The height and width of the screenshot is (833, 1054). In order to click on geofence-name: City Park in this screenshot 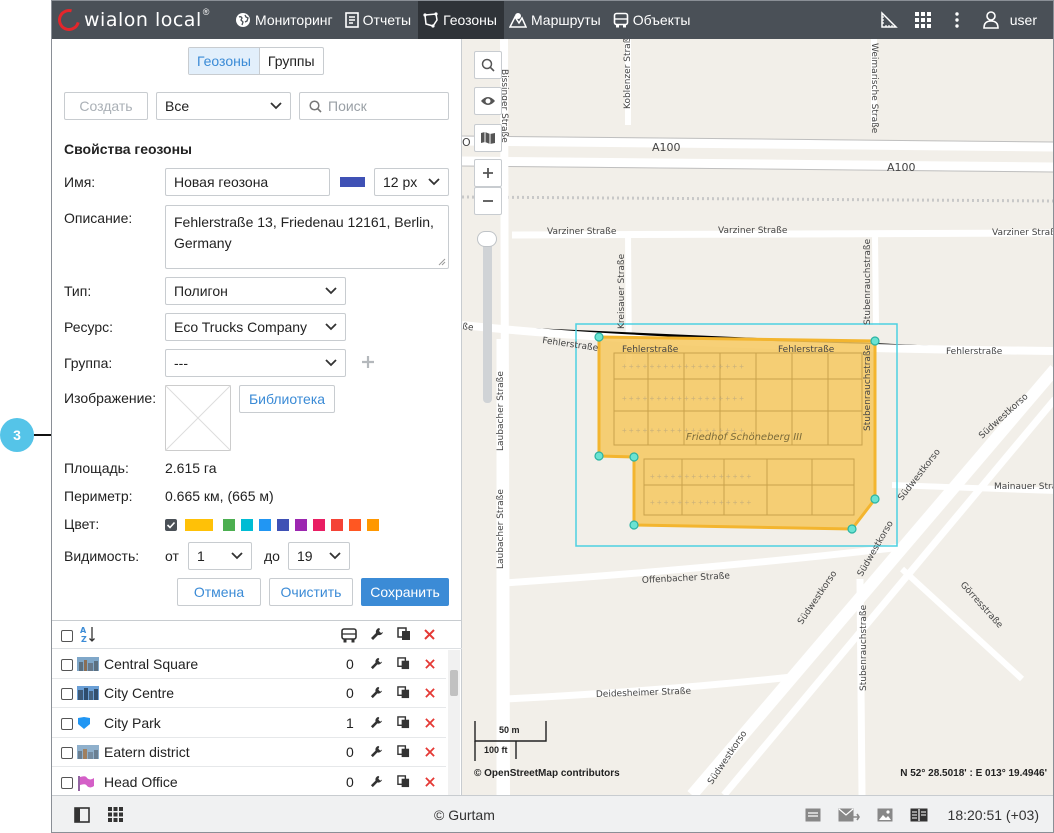, I will do `click(132, 723)`.